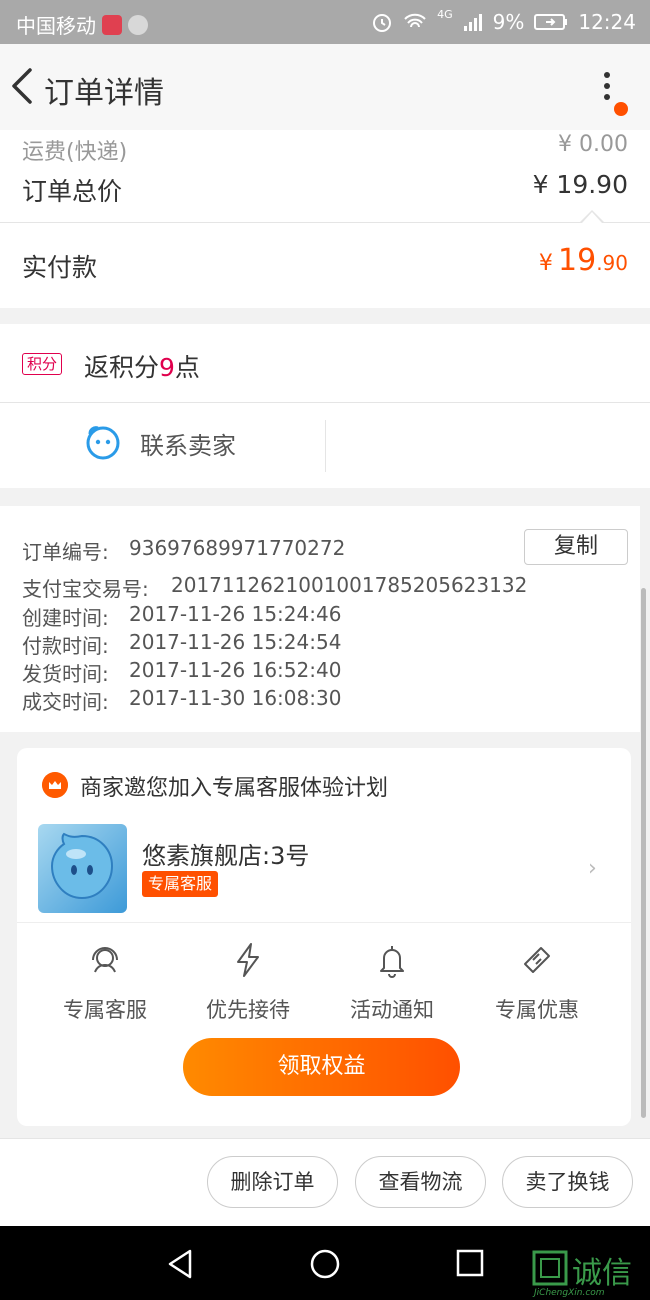 This screenshot has width=650, height=1300. I want to click on points-suffix: 点, so click(187, 367).